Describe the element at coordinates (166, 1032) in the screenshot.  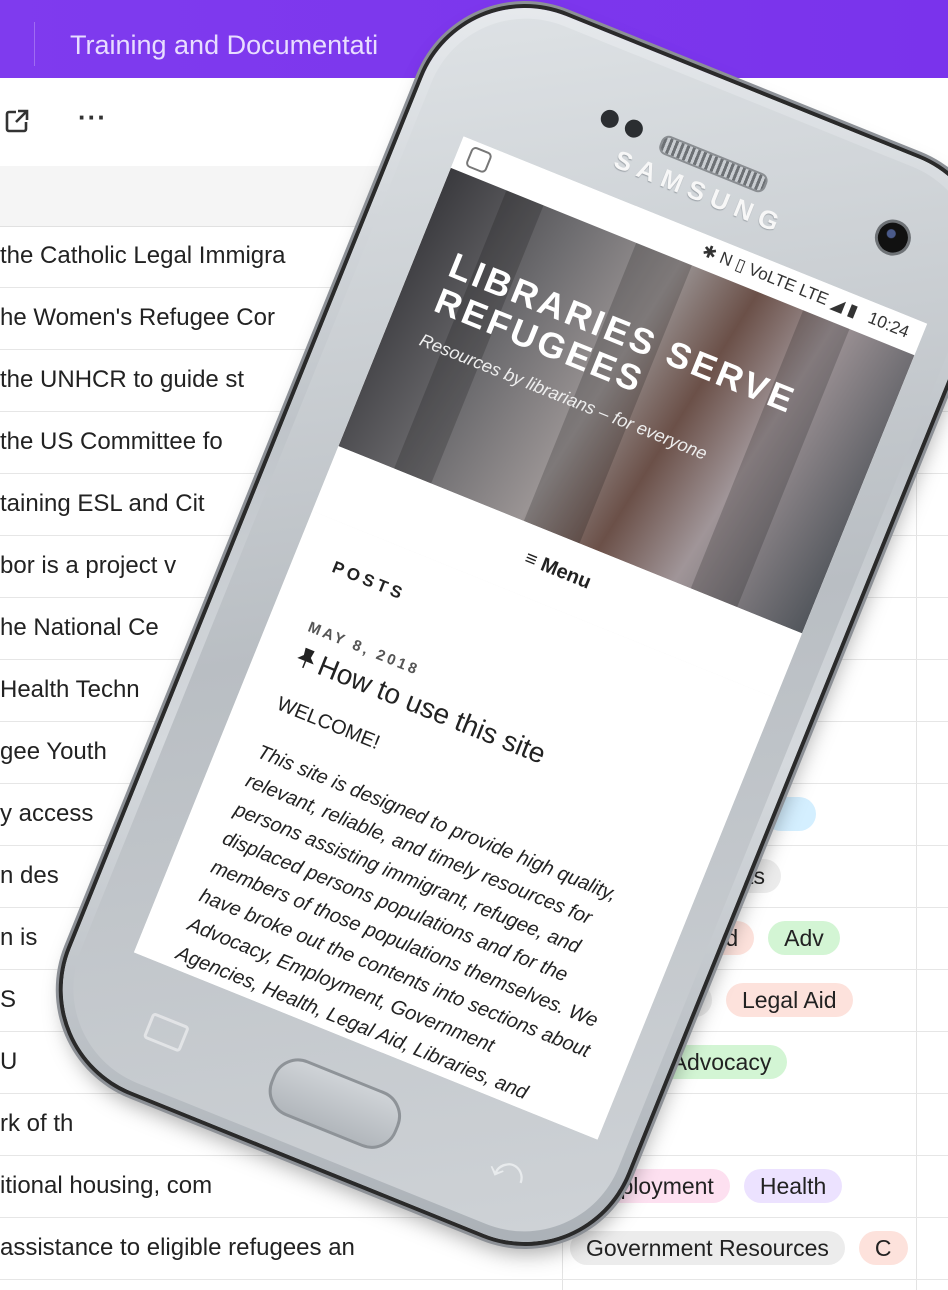
I see `recent-apps-icon` at that location.